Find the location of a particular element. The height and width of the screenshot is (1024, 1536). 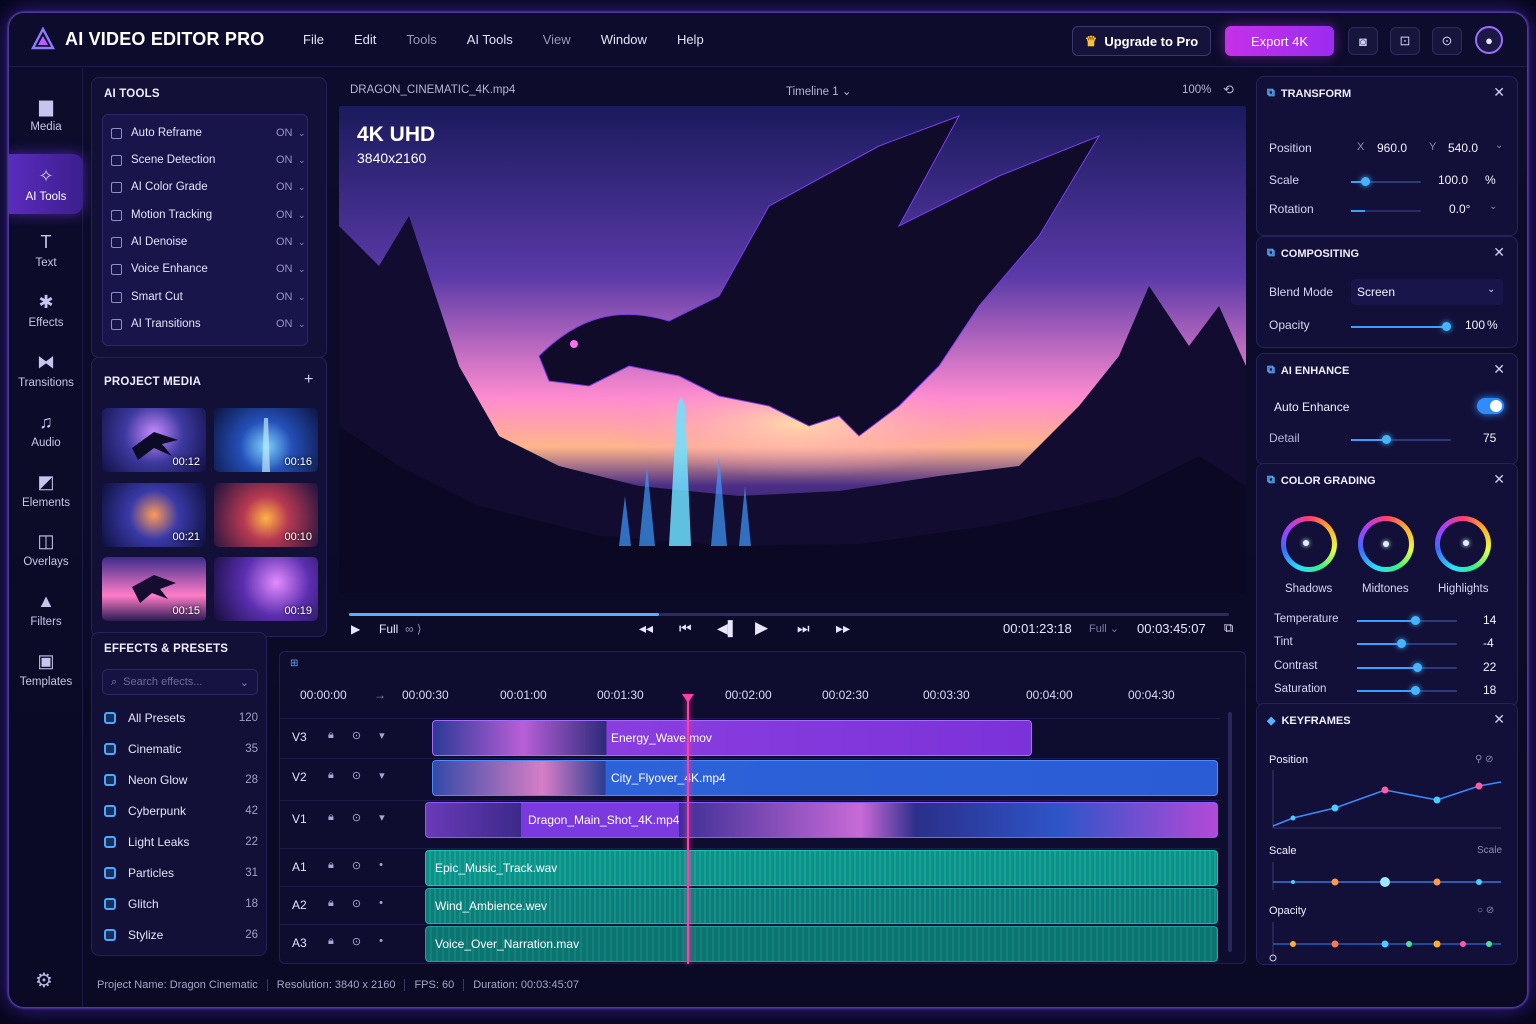

snapshot-button: ◙ is located at coordinates (1363, 41).